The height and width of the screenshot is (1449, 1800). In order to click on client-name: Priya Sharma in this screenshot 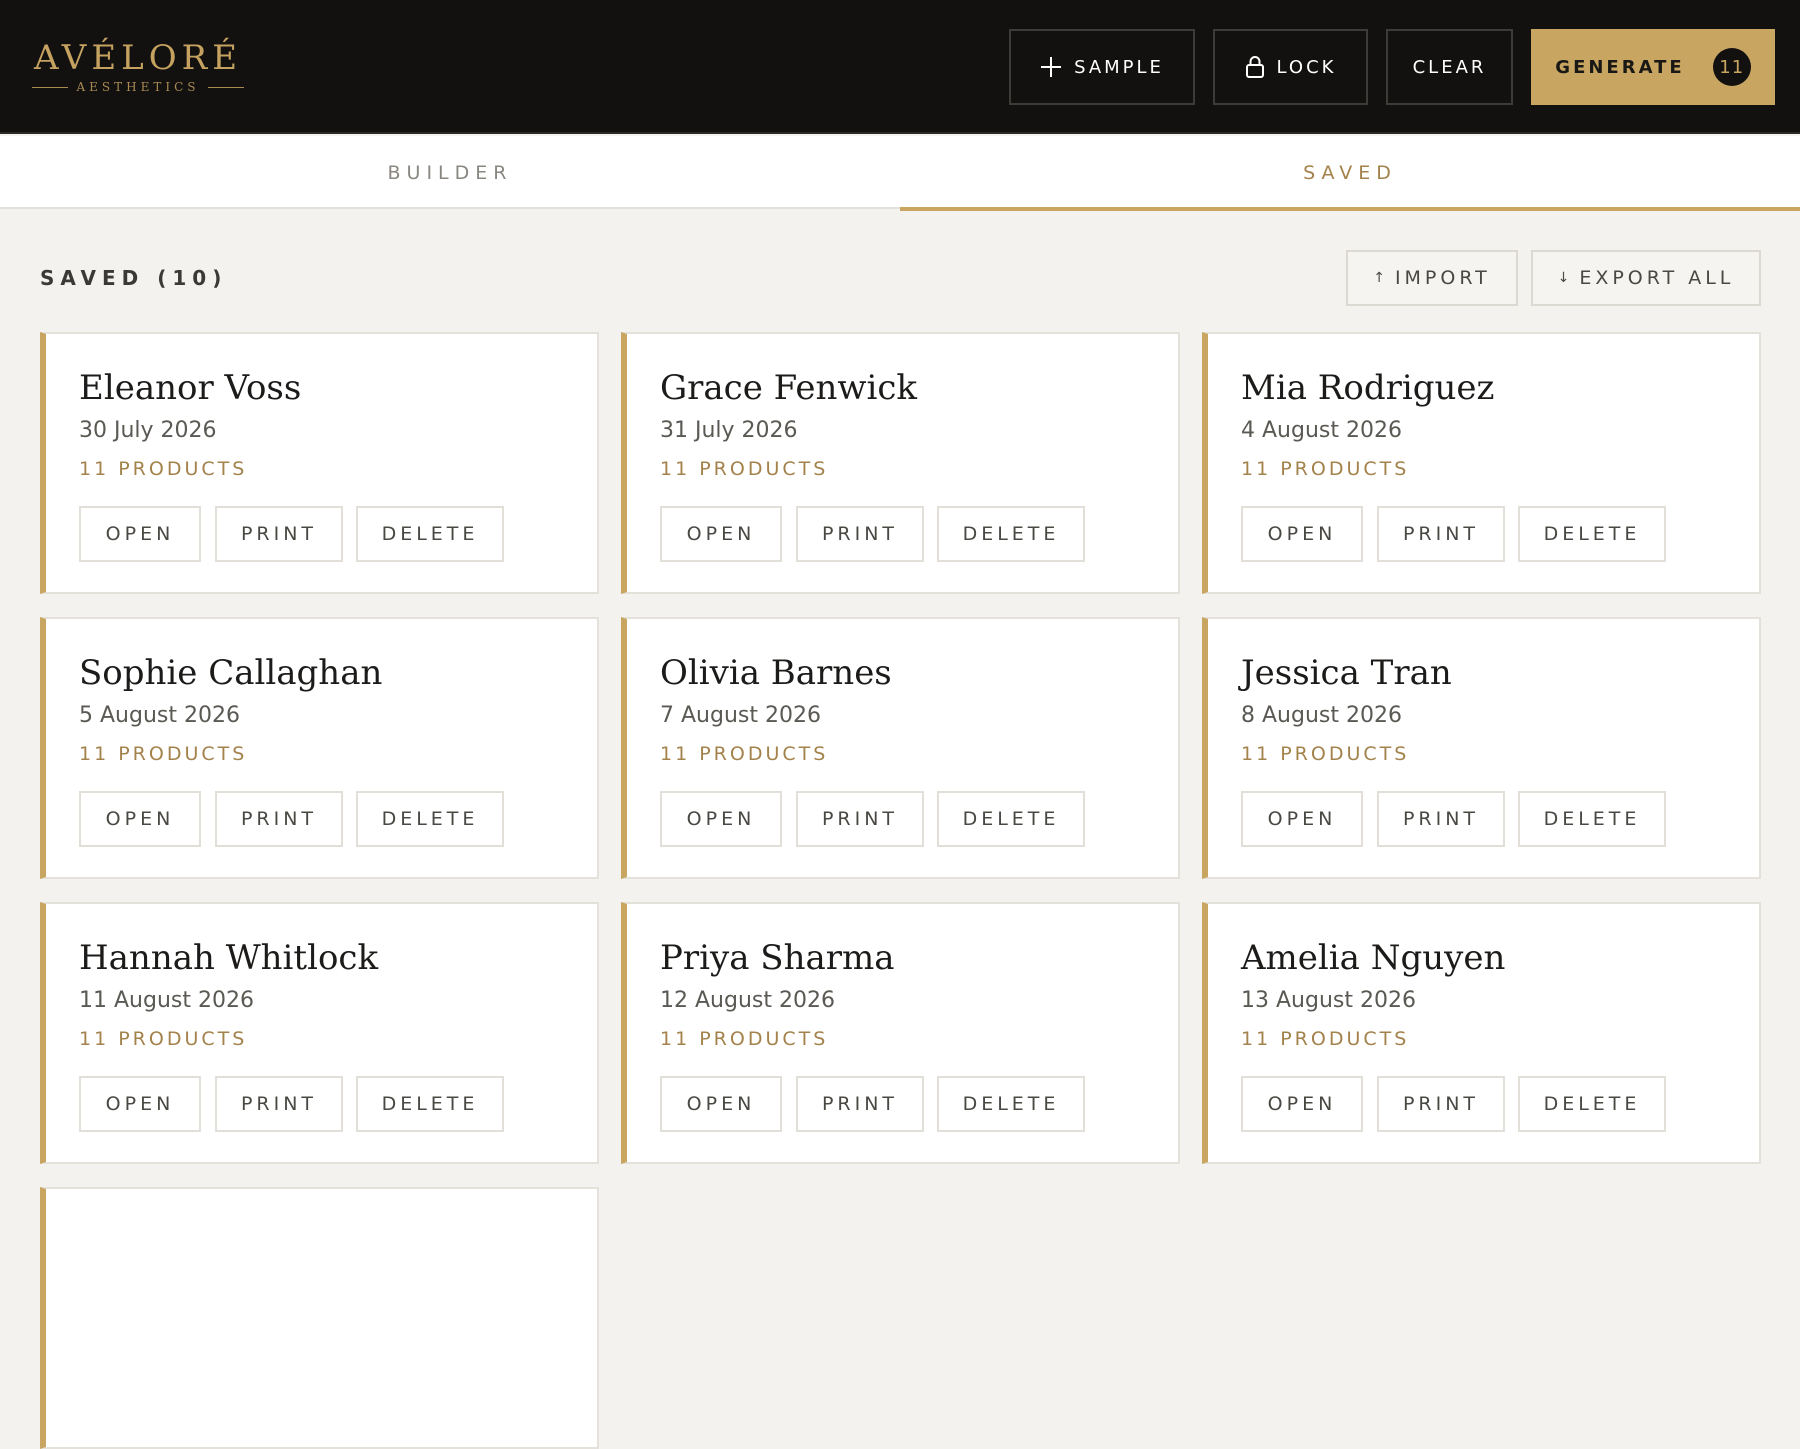, I will do `click(777, 958)`.